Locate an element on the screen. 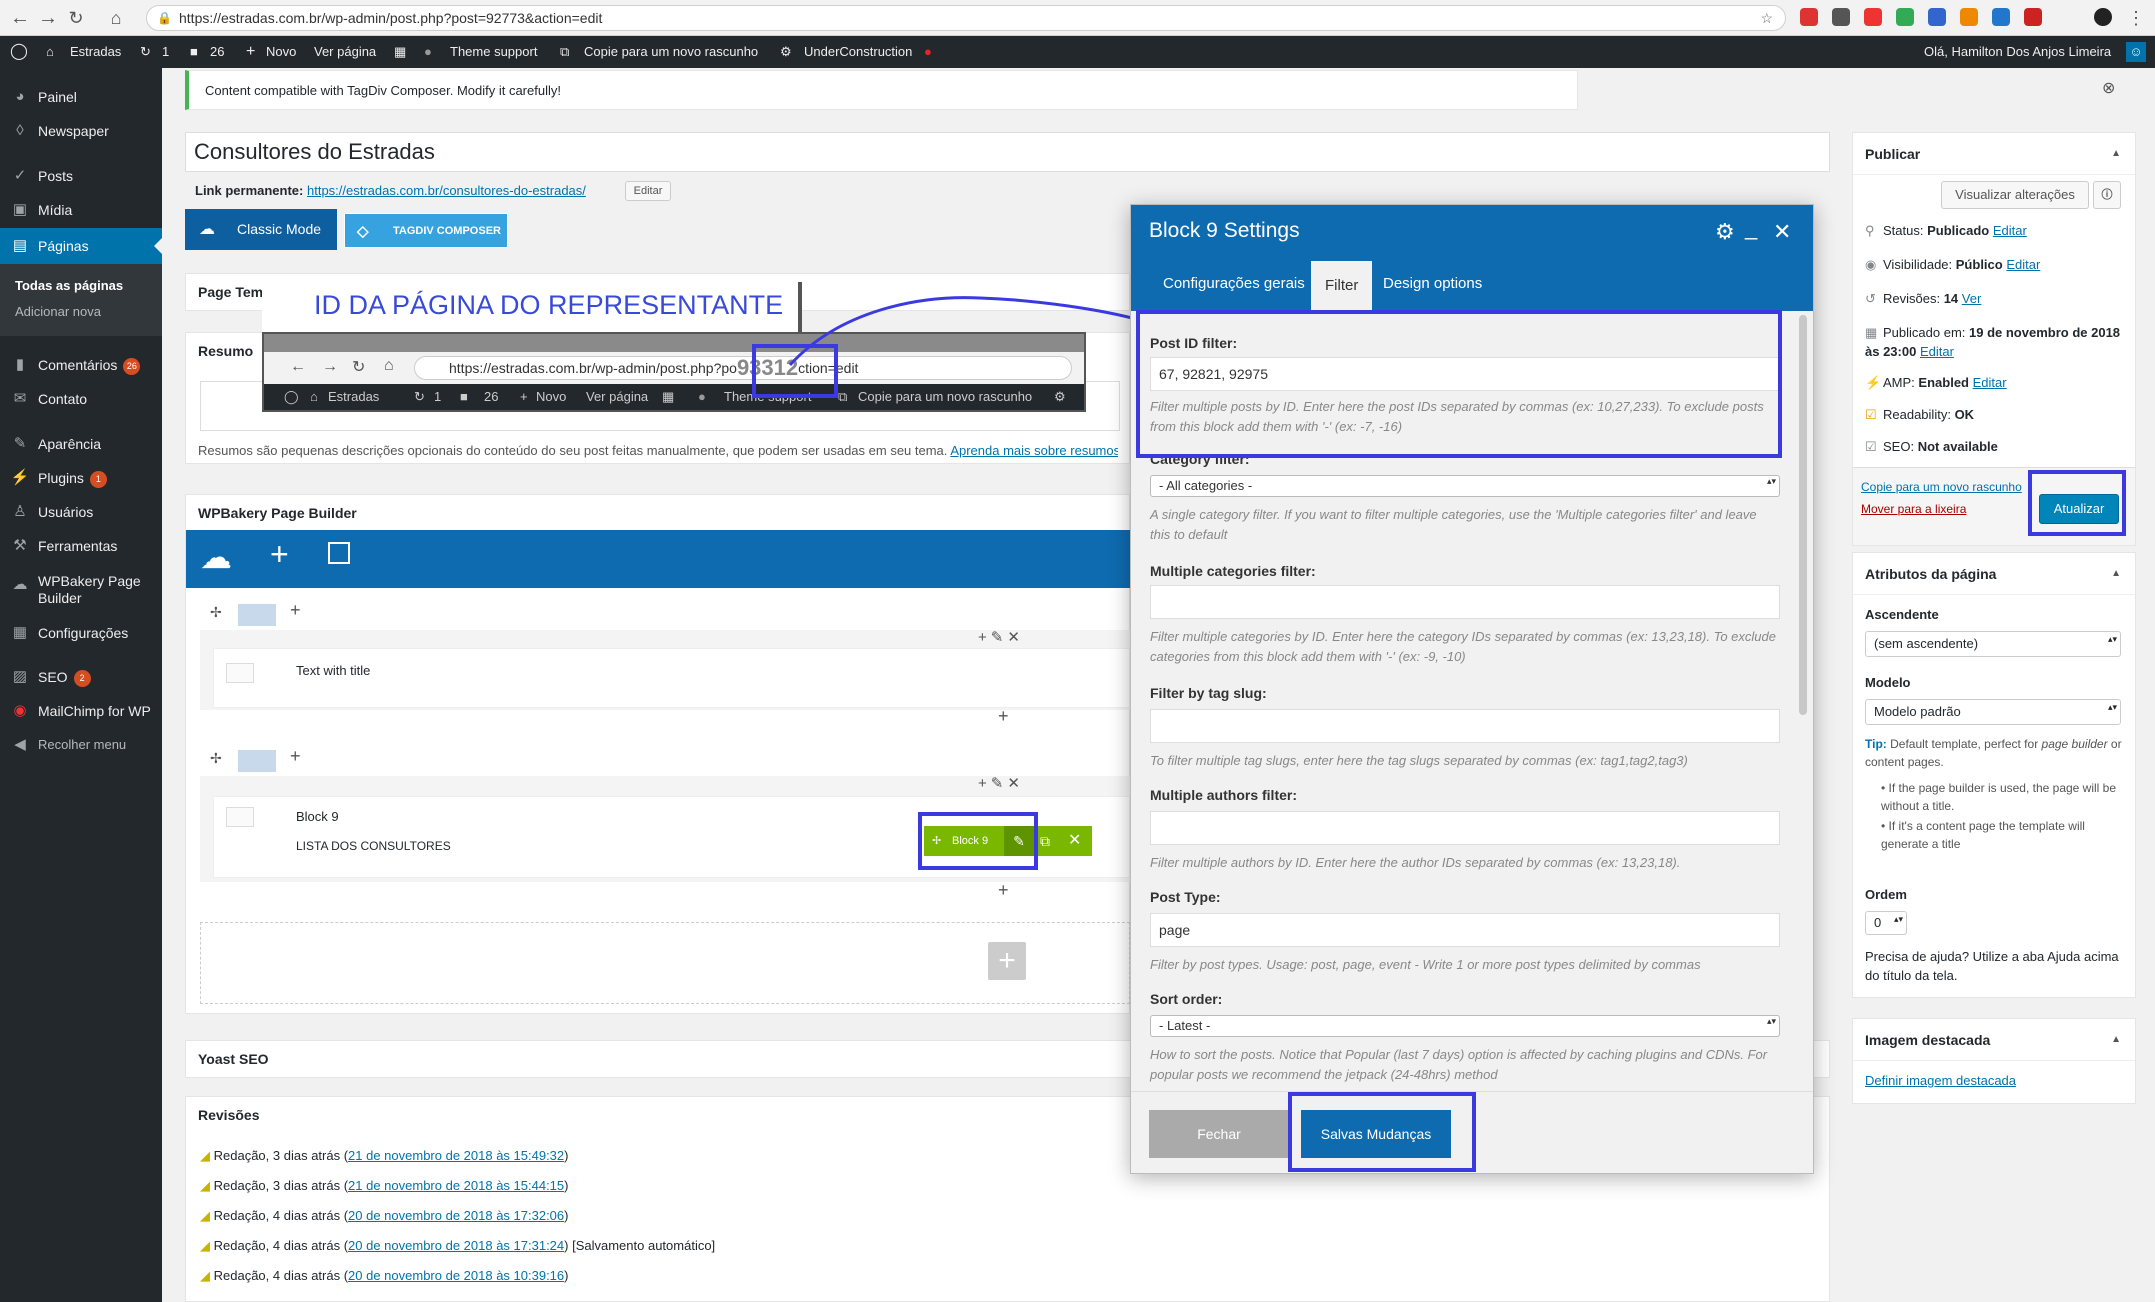 The height and width of the screenshot is (1302, 2155). tag-slug-input is located at coordinates (1465, 726).